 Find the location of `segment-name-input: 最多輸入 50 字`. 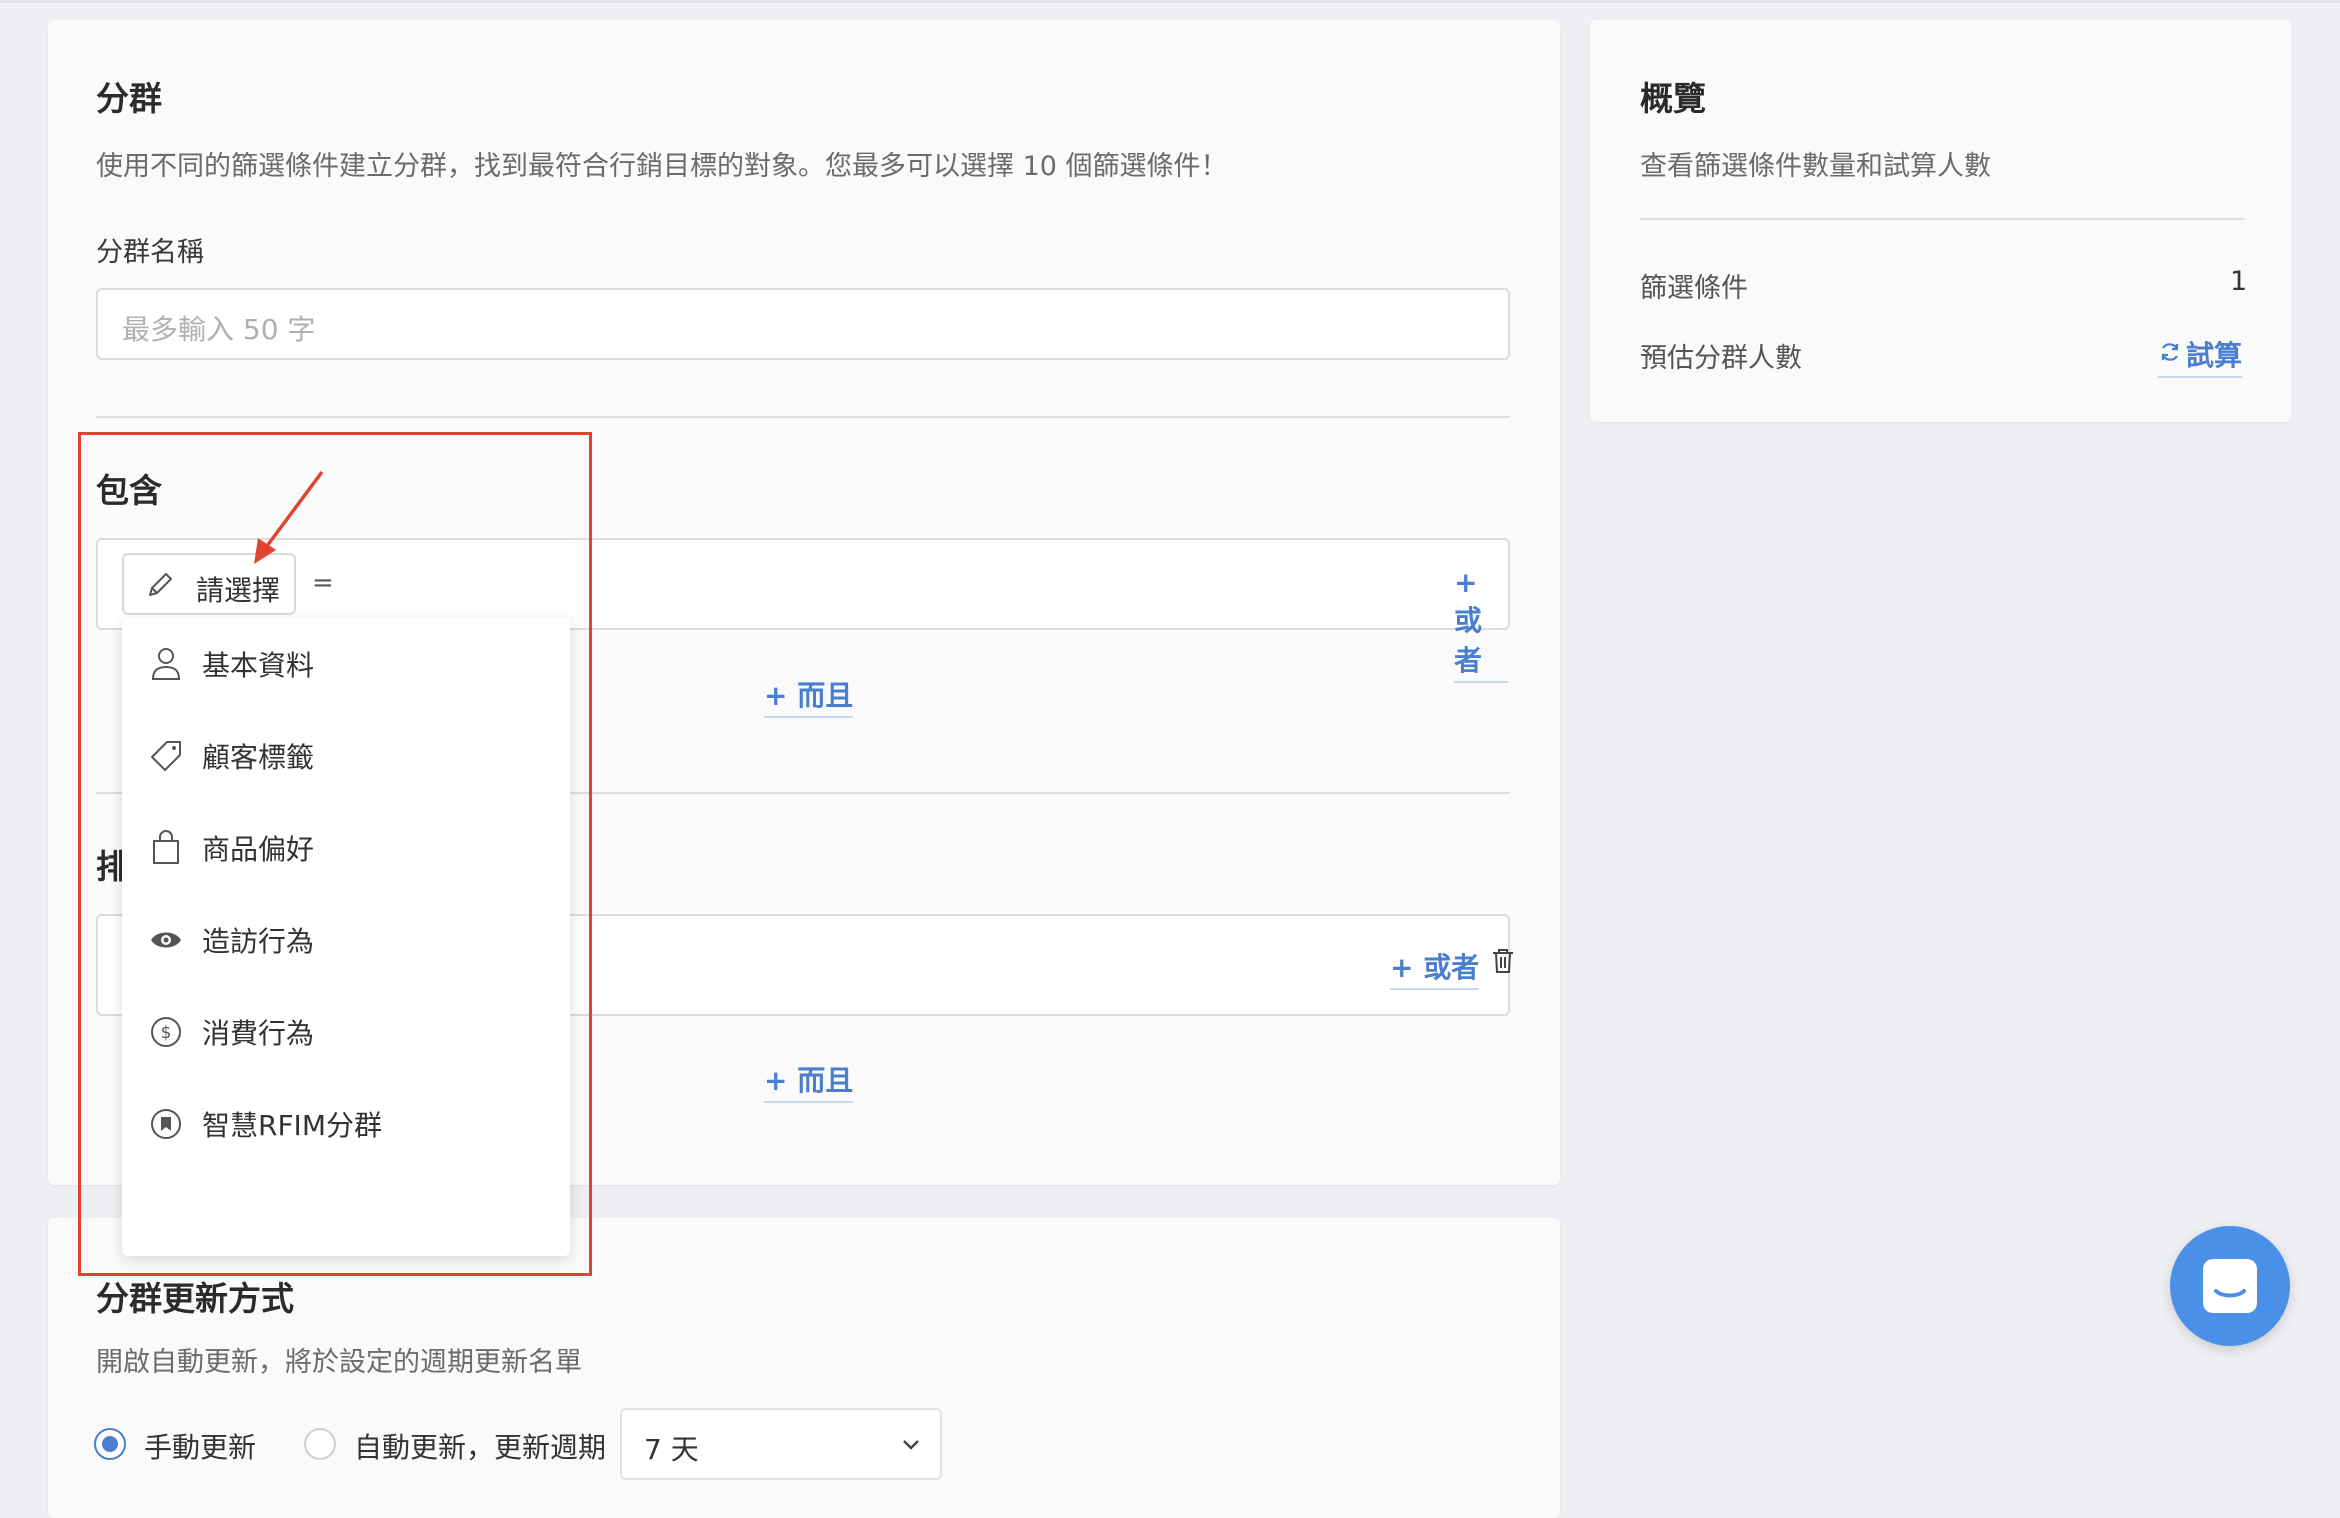

segment-name-input: 最多輸入 50 字 is located at coordinates (803, 324).